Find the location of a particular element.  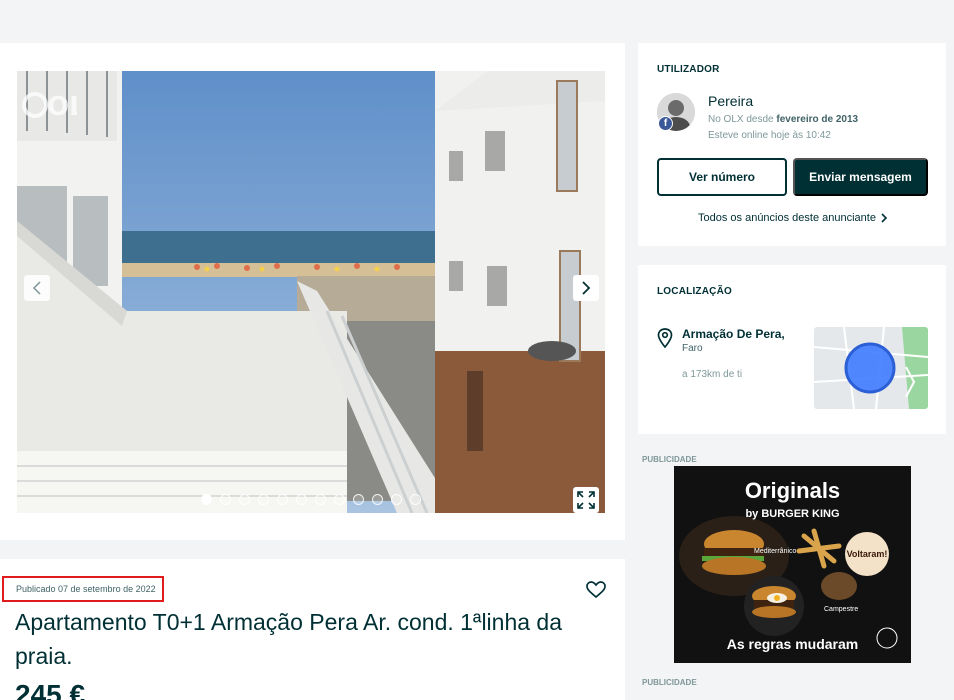

next-photo-button is located at coordinates (586, 288).